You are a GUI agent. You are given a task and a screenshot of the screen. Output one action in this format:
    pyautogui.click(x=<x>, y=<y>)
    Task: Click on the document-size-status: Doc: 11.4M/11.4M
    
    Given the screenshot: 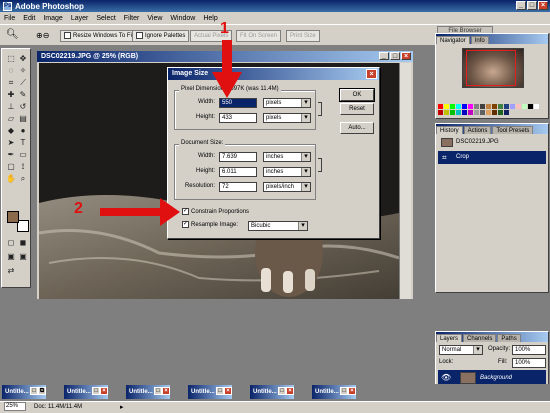 What is the action you would take?
    pyautogui.click(x=58, y=407)
    